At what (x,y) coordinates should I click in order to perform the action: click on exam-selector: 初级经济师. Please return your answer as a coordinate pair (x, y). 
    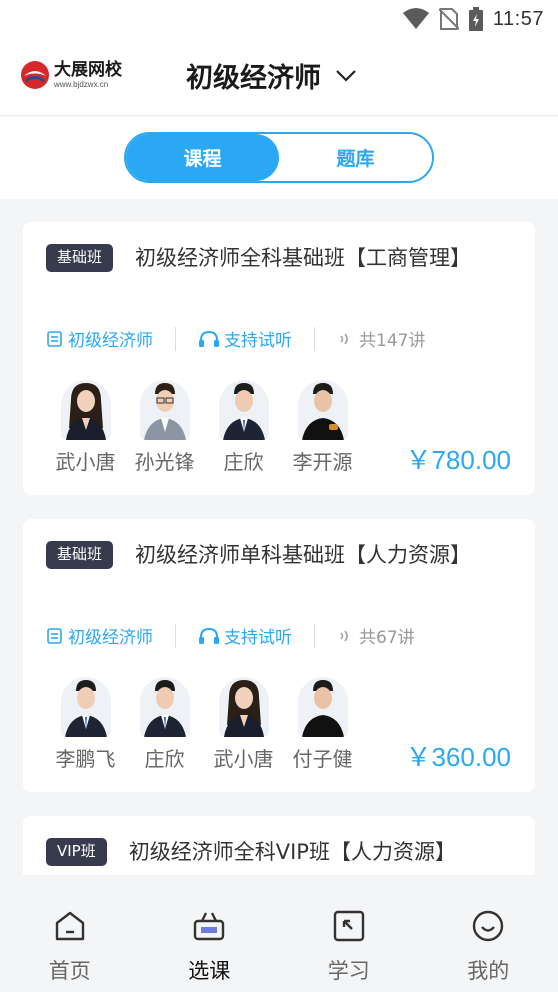
    Looking at the image, I should click on (271, 75).